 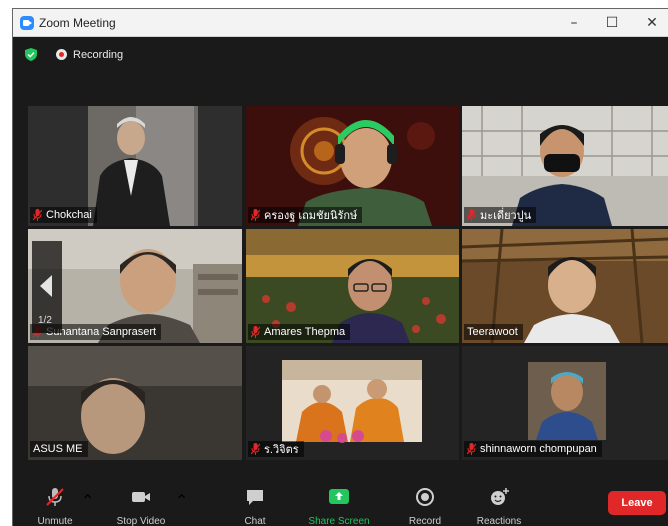 I want to click on participant-name: ASUS ME, so click(x=58, y=449).